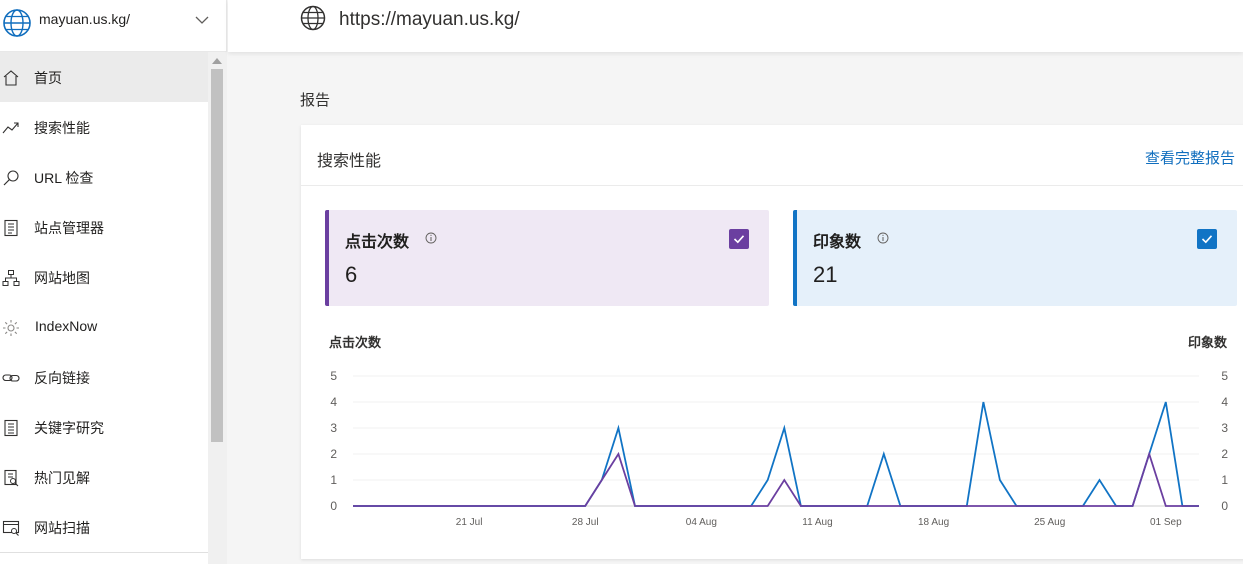 The width and height of the screenshot is (1243, 564). I want to click on sidebar-item-label: 搜索性能, so click(62, 128).